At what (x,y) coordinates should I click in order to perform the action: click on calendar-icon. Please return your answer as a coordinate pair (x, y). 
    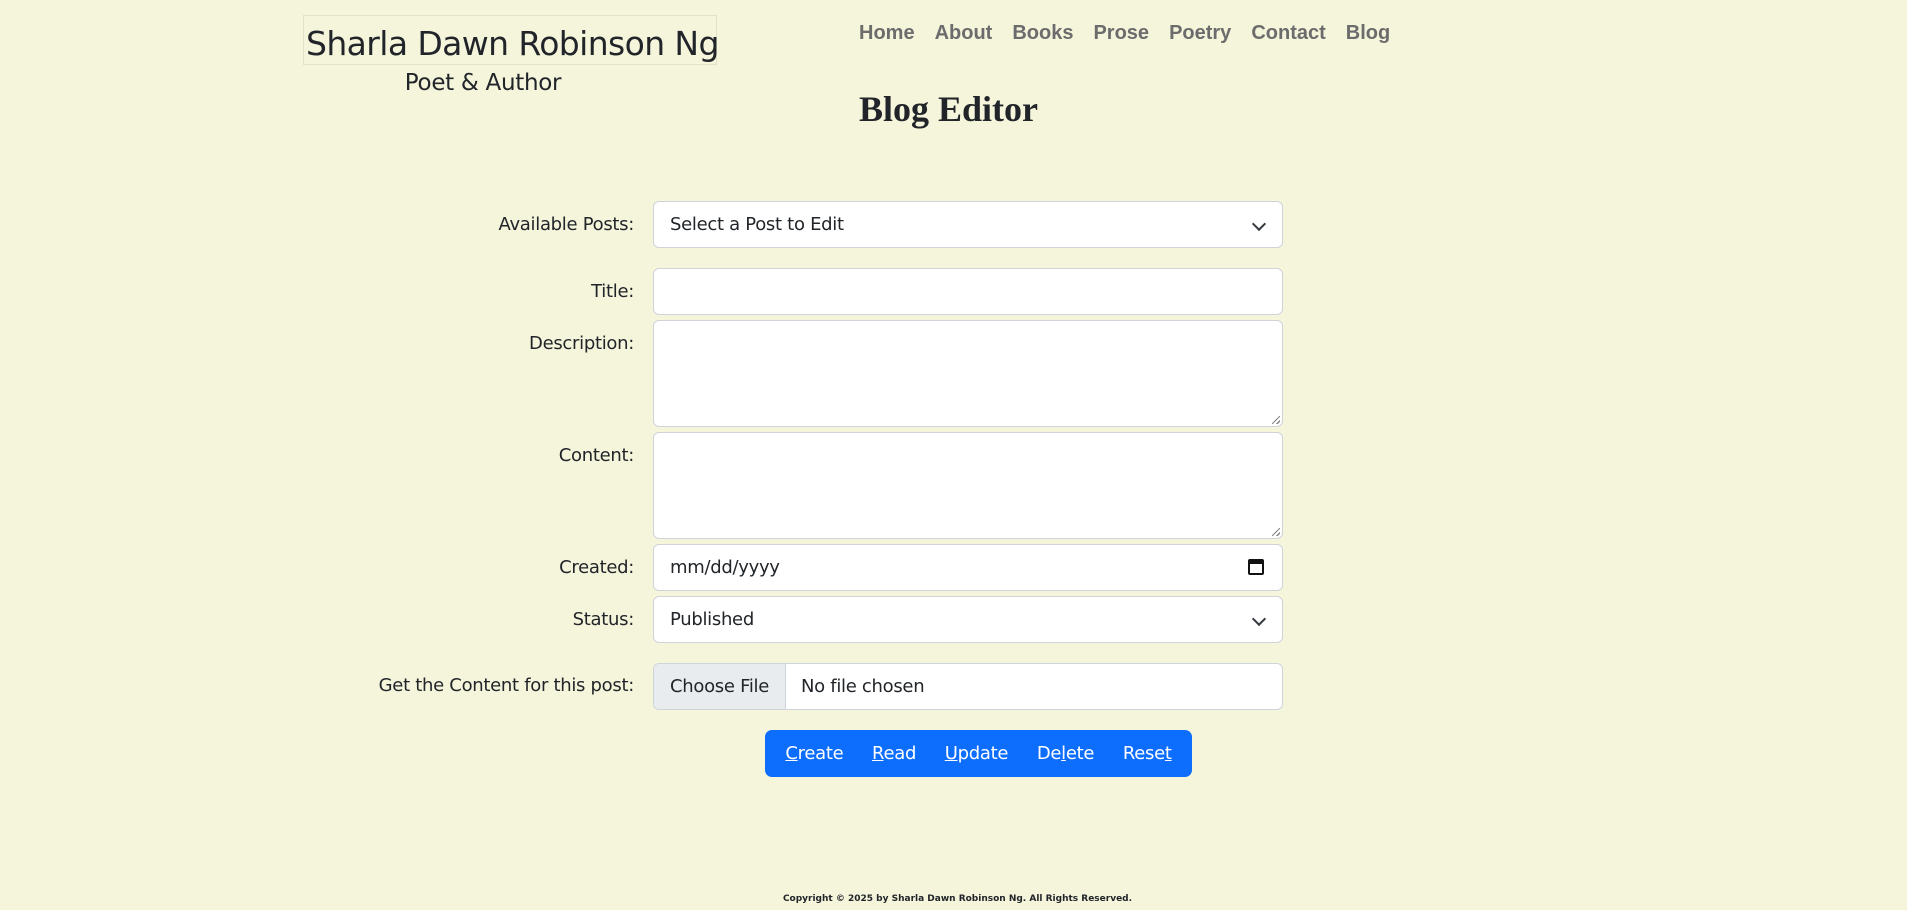
    Looking at the image, I should click on (1256, 567).